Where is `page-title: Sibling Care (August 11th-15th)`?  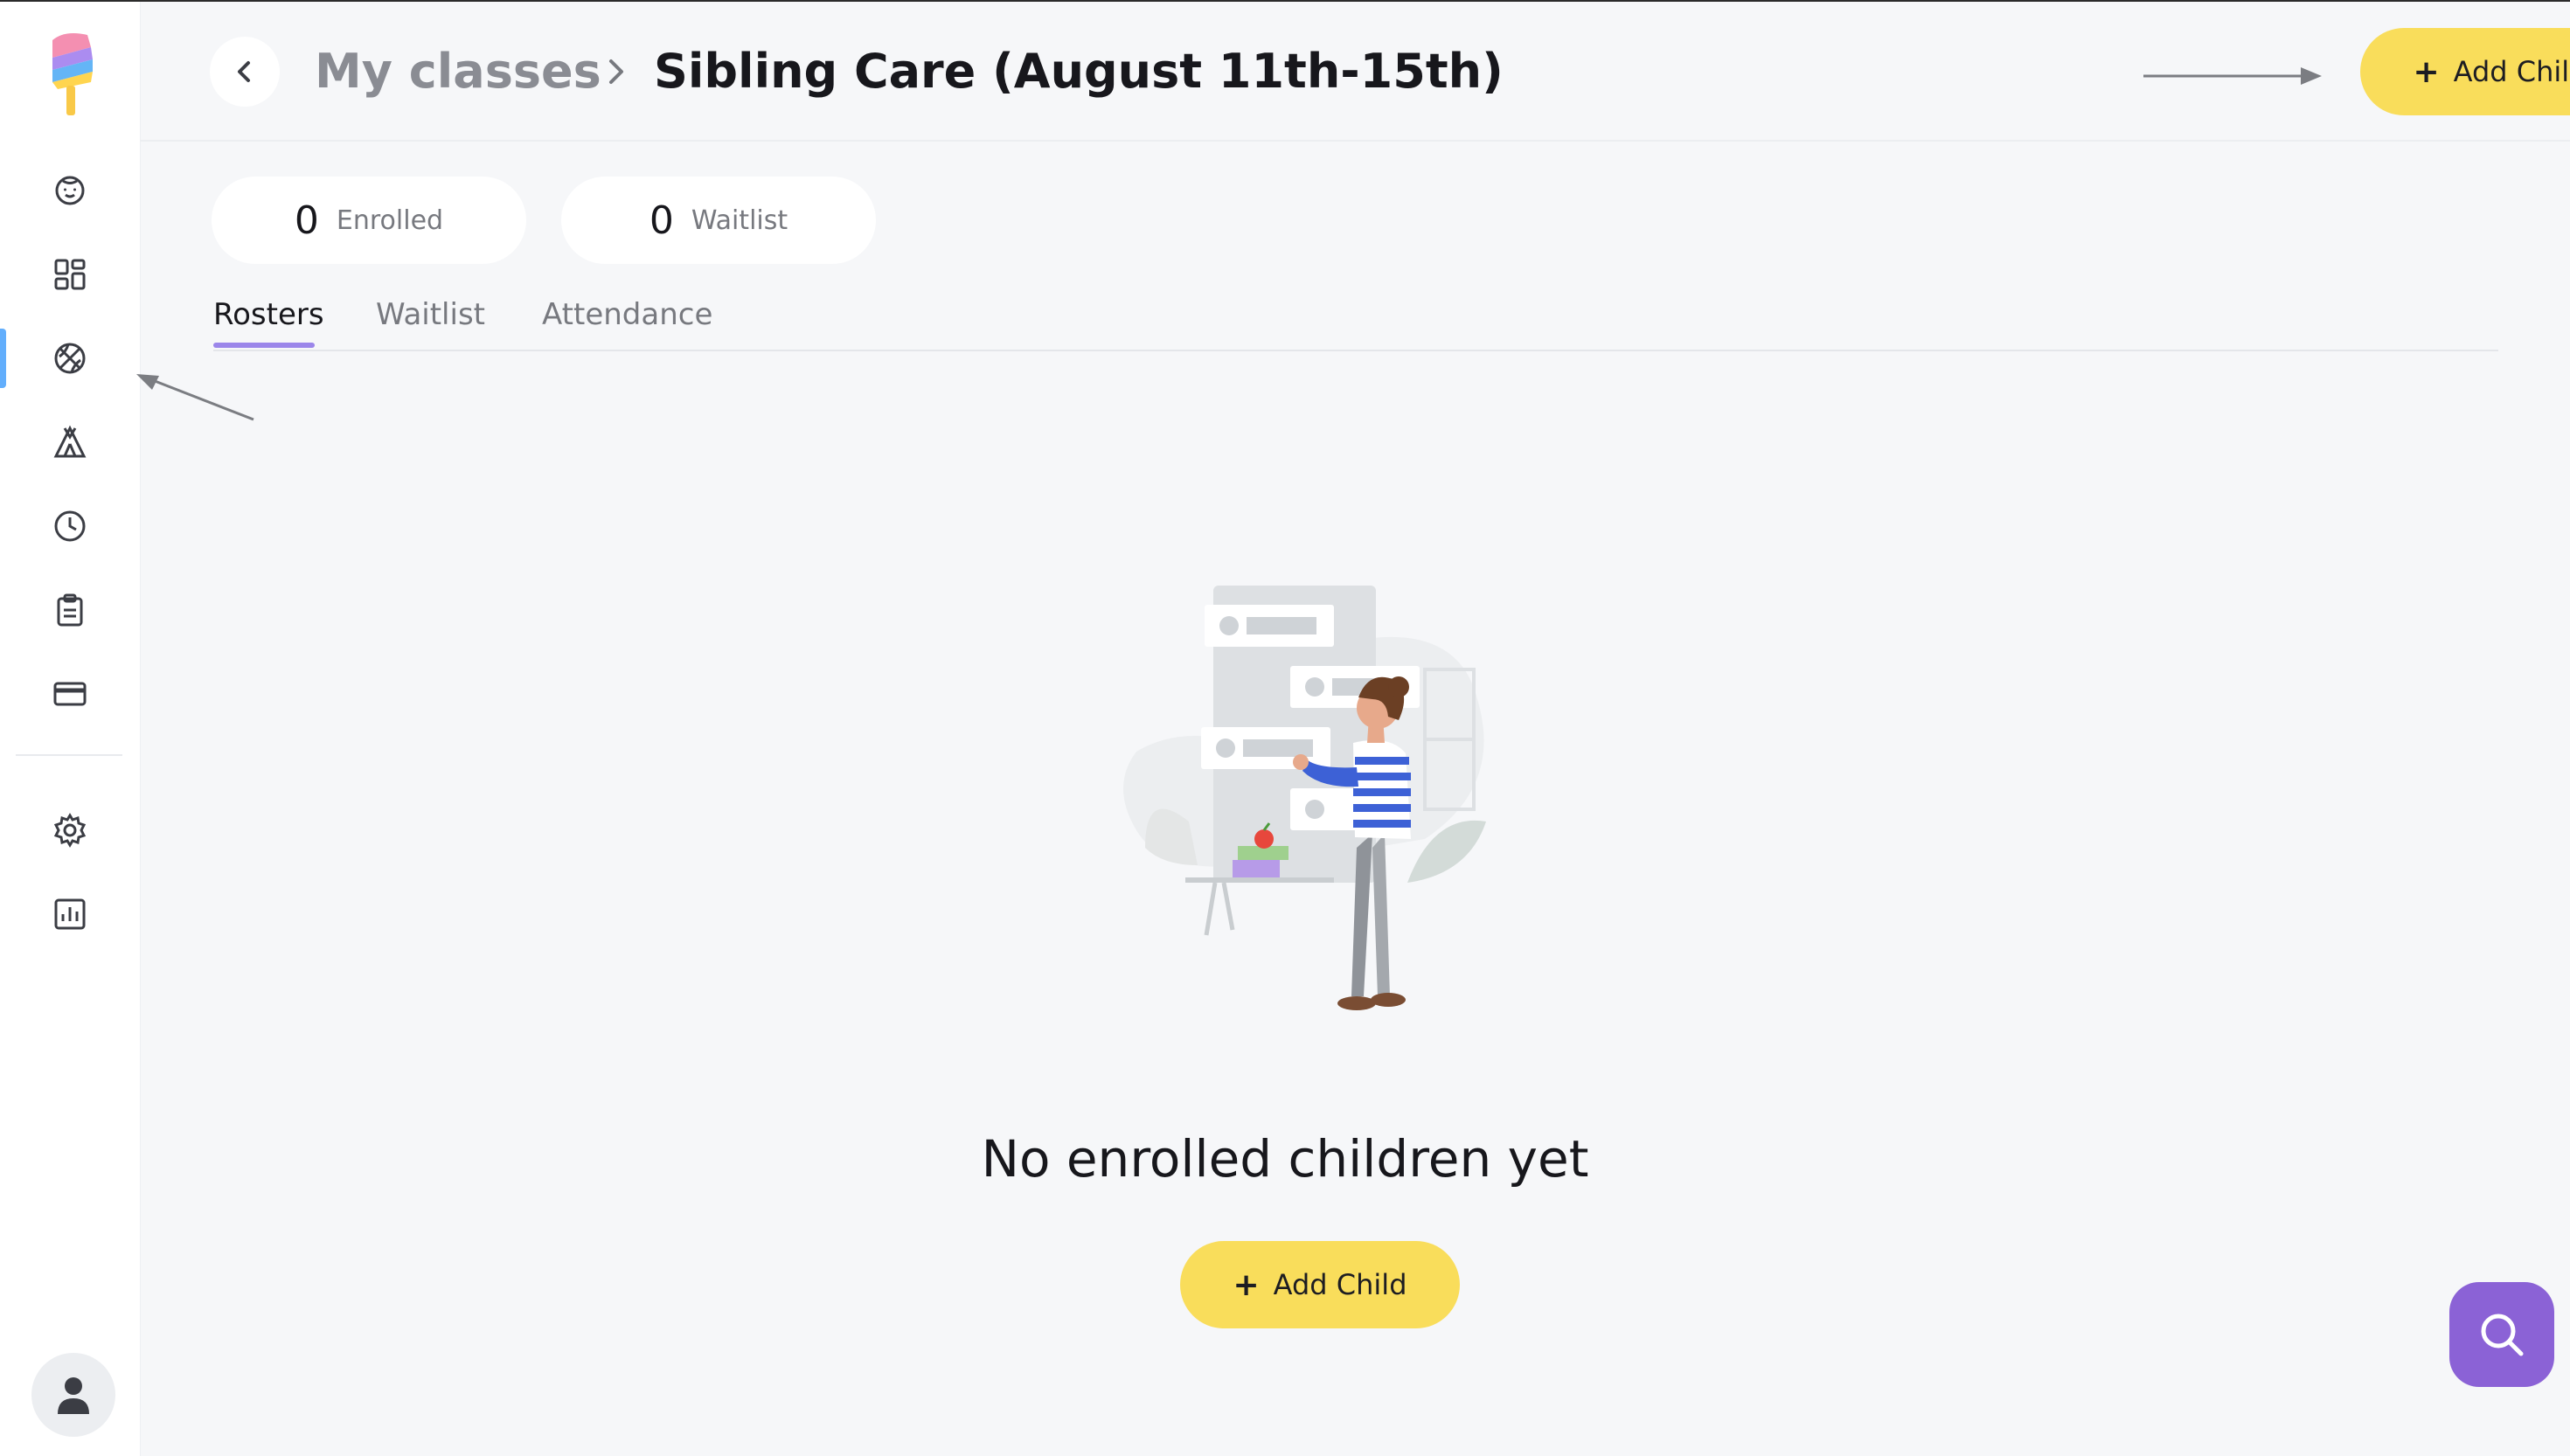 page-title: Sibling Care (August 11th-15th) is located at coordinates (1079, 71).